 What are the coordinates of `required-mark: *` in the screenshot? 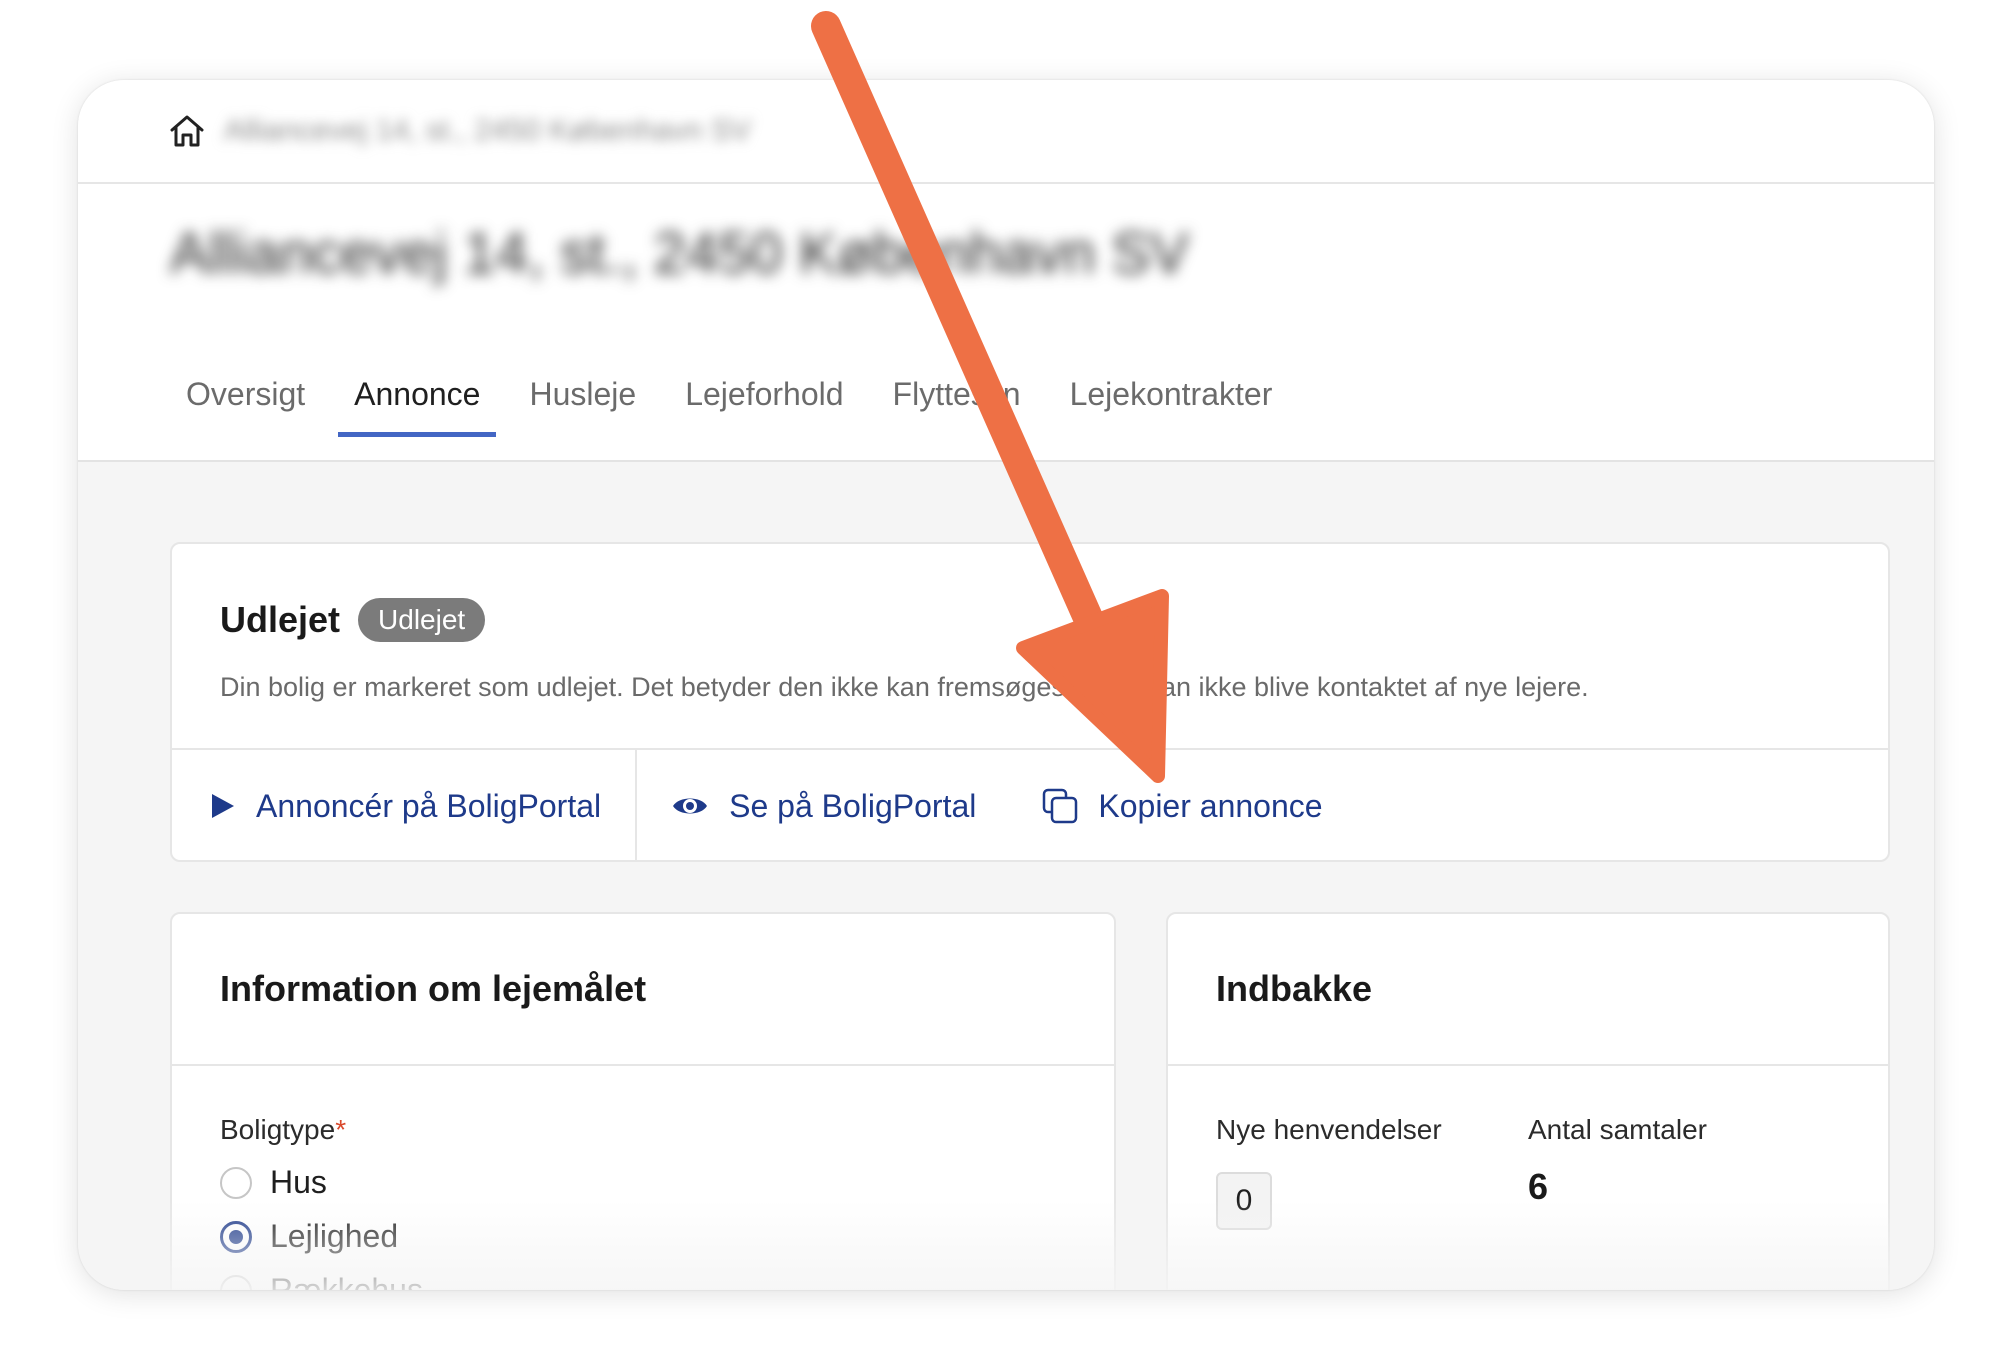 It's located at (341, 1129).